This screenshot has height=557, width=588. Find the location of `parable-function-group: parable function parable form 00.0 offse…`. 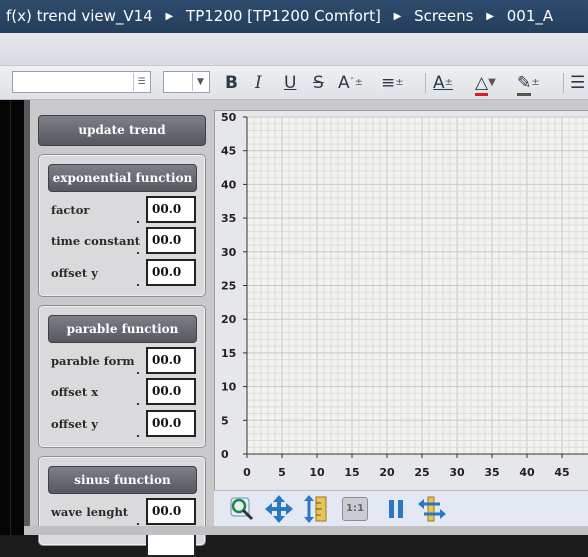

parable-function-group: parable function parable form 00.0 offse… is located at coordinates (122, 376).